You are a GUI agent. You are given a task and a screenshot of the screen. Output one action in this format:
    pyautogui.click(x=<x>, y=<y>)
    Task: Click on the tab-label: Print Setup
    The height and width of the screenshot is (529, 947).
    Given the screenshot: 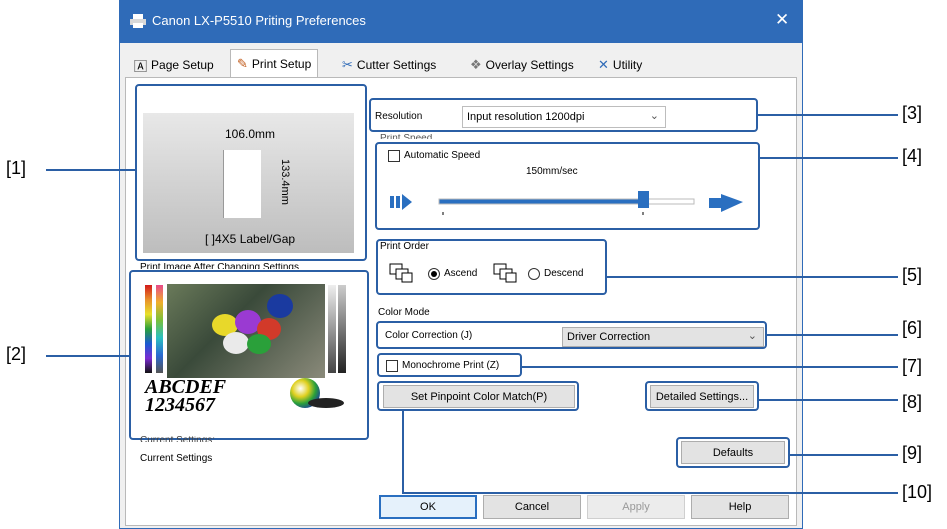 What is the action you would take?
    pyautogui.click(x=281, y=64)
    